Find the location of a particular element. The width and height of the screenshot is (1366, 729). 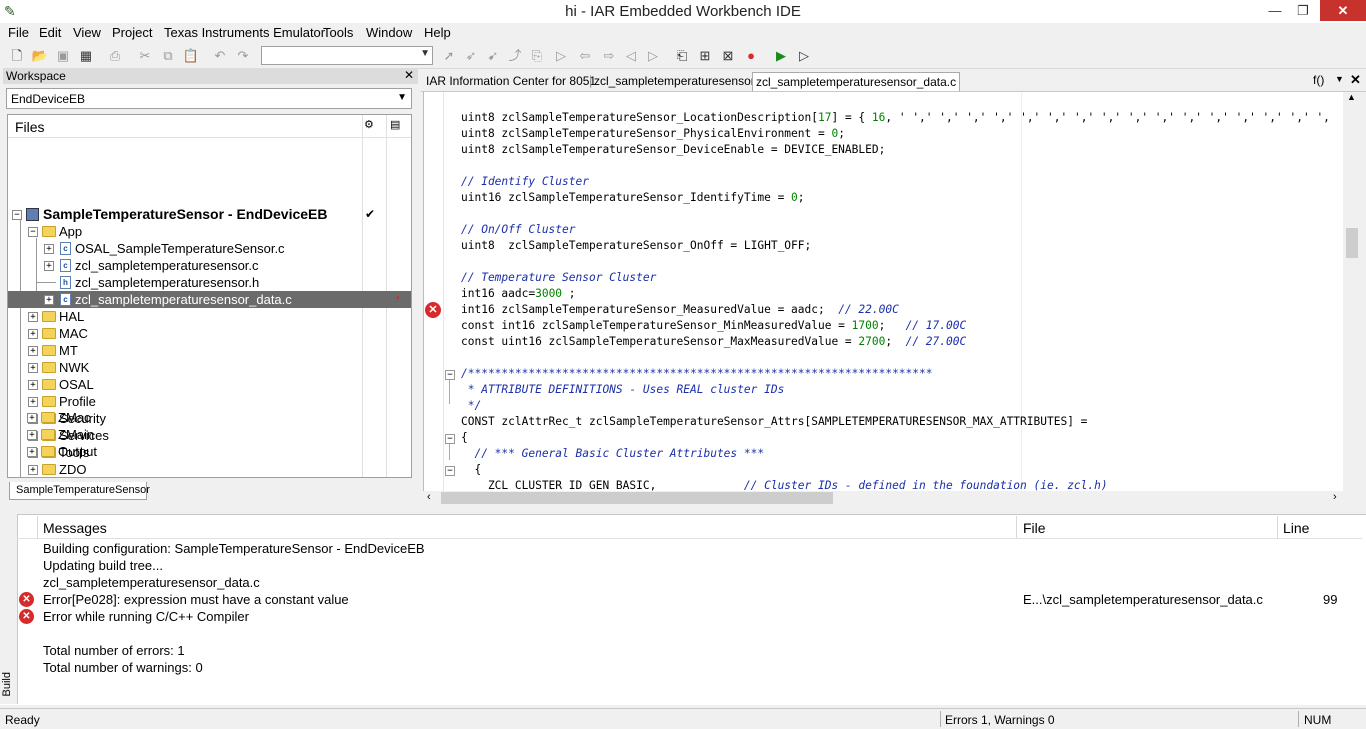

menu-view: View is located at coordinates (87, 32).